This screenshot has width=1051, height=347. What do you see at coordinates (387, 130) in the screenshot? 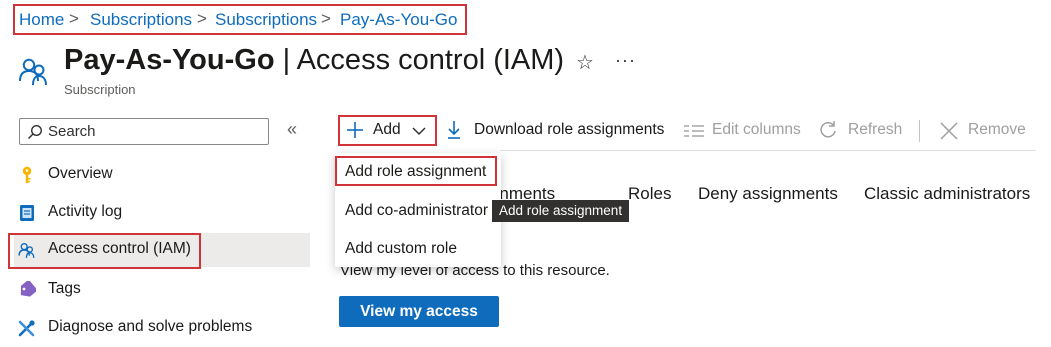
I see `add-button-highlight` at bounding box center [387, 130].